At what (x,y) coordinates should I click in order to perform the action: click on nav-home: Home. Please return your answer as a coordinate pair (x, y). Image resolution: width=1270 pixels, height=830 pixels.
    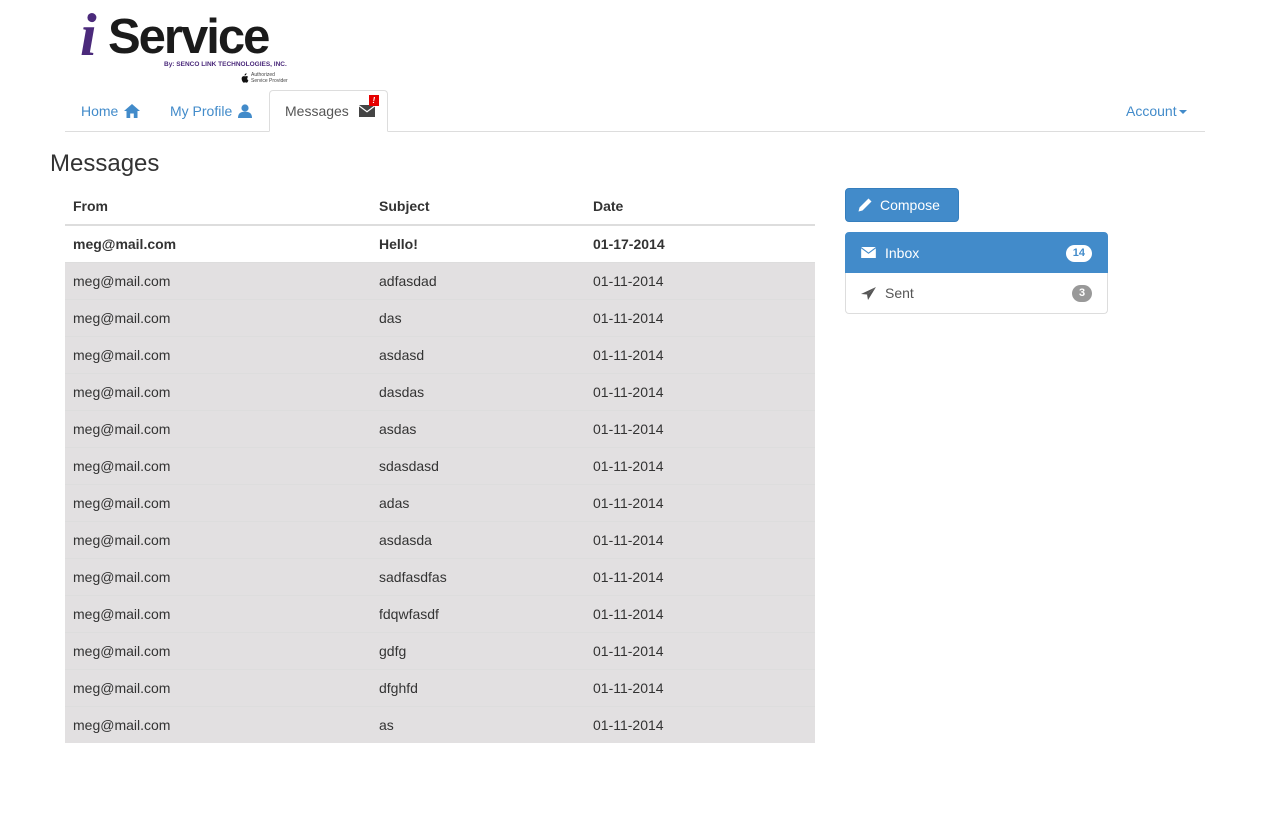
    Looking at the image, I should click on (110, 111).